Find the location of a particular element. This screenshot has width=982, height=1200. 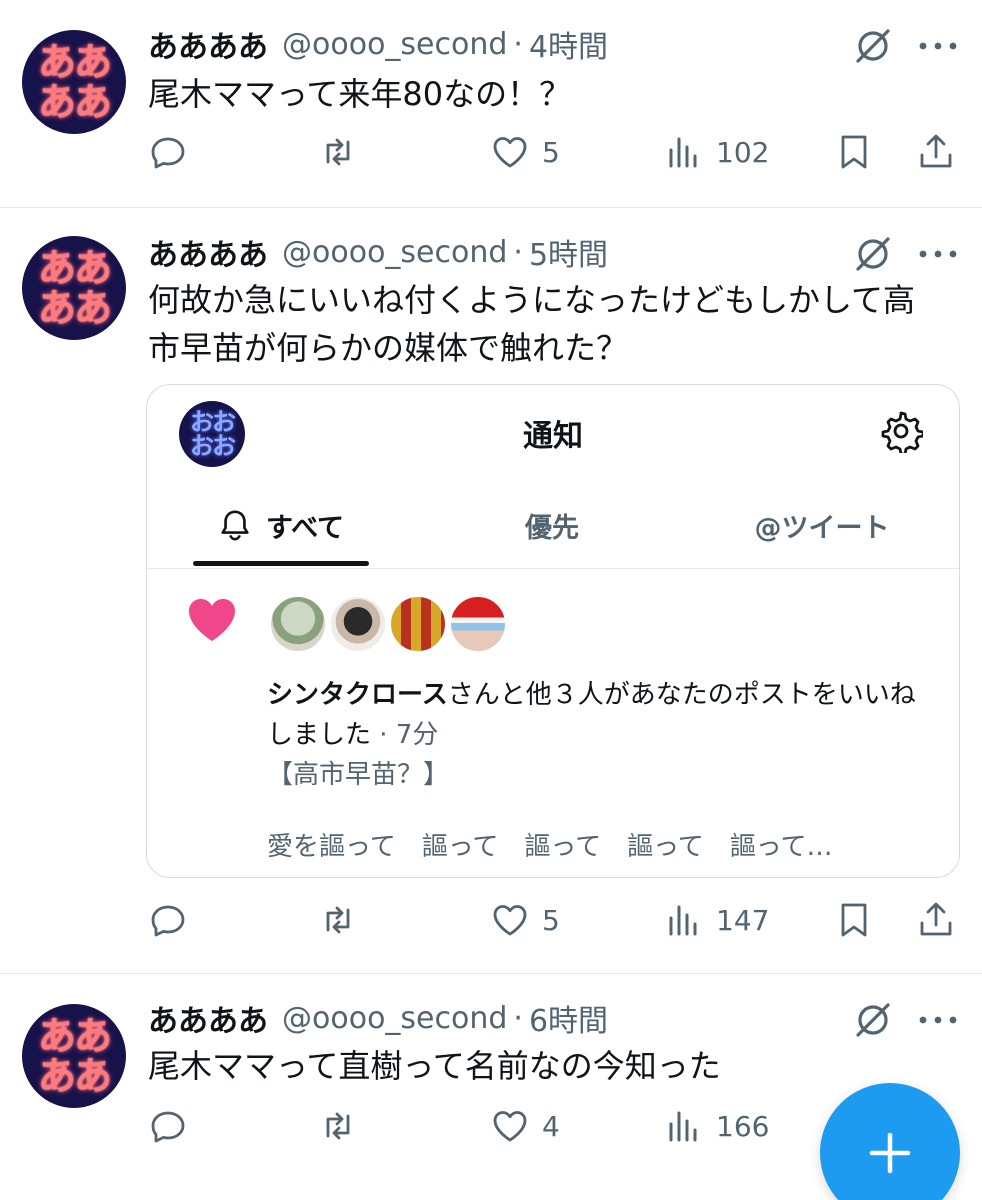

post-time: 6時間 is located at coordinates (568, 1018).